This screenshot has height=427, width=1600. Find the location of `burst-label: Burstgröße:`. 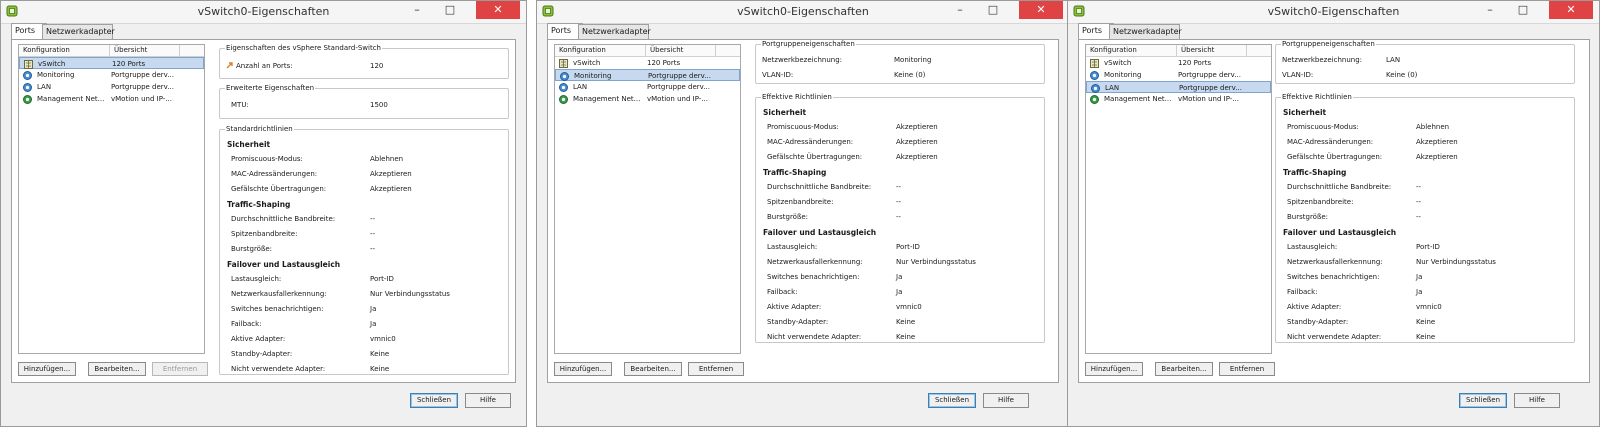

burst-label: Burstgröße: is located at coordinates (252, 249).